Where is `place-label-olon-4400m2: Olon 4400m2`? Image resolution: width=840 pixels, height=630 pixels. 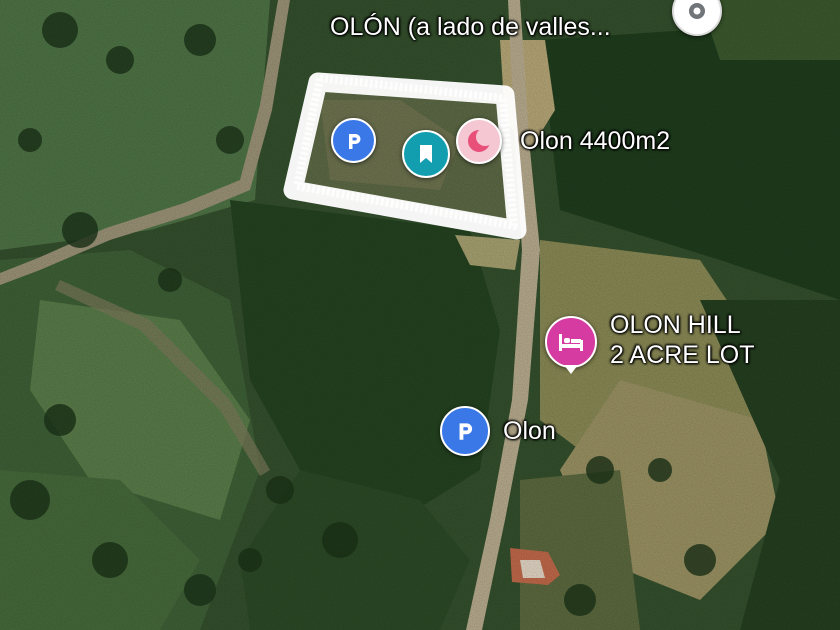
place-label-olon-4400m2: Olon 4400m2 is located at coordinates (595, 141).